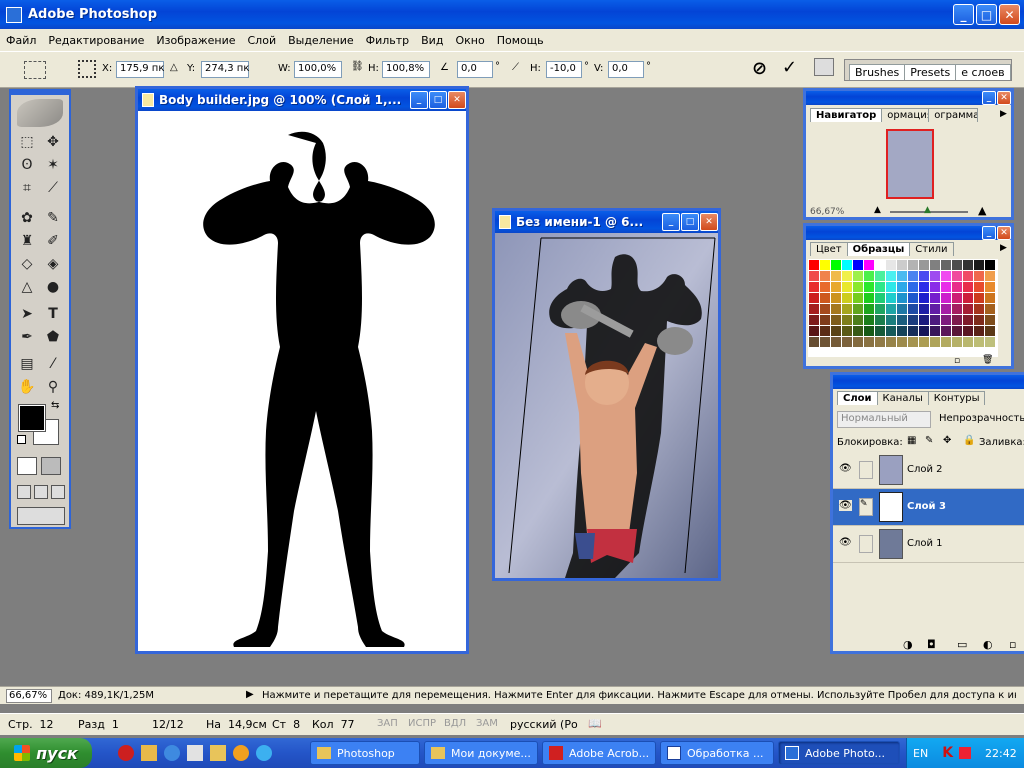  Describe the element at coordinates (983, 72) in the screenshot. I see `well-tab-layer-comps: е слоев` at that location.